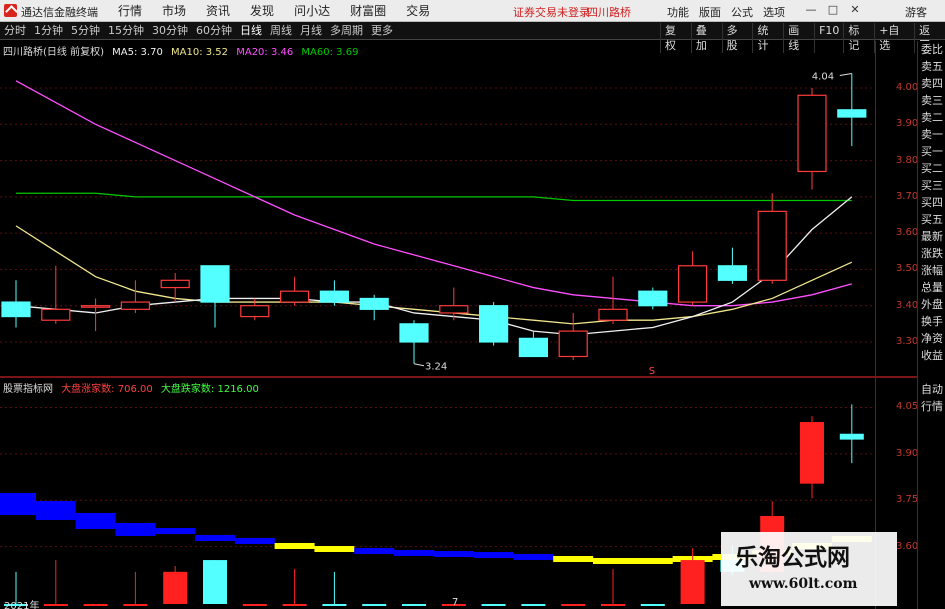  What do you see at coordinates (931, 66) in the screenshot?
I see `side-item: 卖五` at bounding box center [931, 66].